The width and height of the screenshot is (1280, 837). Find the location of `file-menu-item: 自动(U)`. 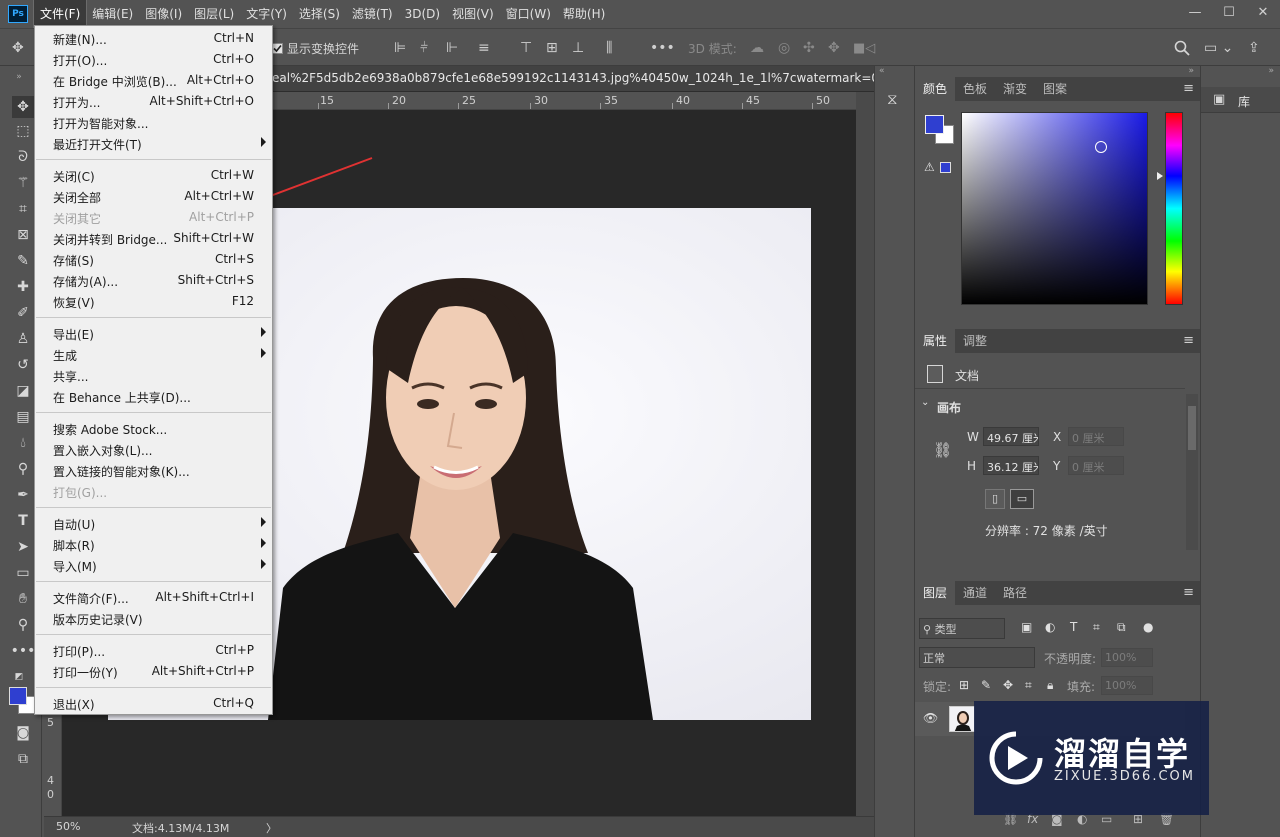

file-menu-item: 自动(U) is located at coordinates (153, 523).